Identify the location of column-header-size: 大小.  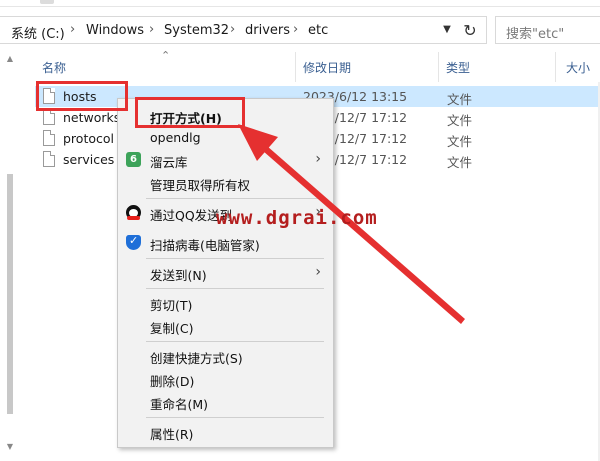
(578, 67).